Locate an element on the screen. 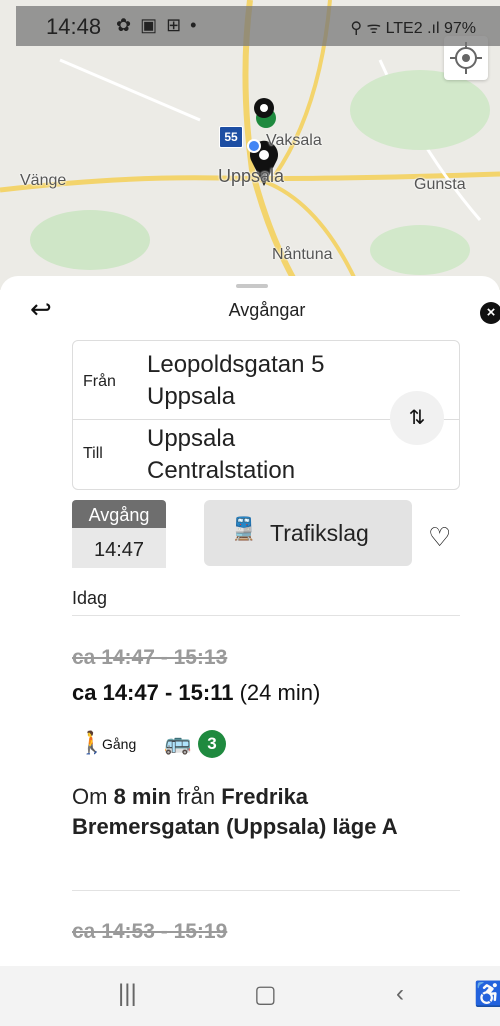 The image size is (500, 1026). trip-original-time: ca 14:53 - 15:19 is located at coordinates (149, 932).